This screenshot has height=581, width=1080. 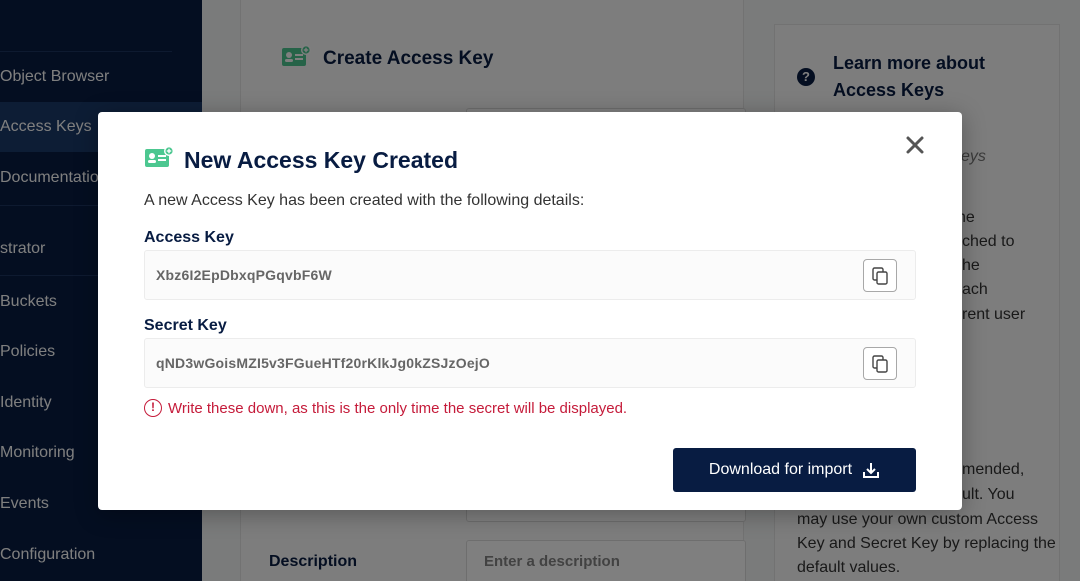 I want to click on copy-secret-key-button, so click(x=880, y=363).